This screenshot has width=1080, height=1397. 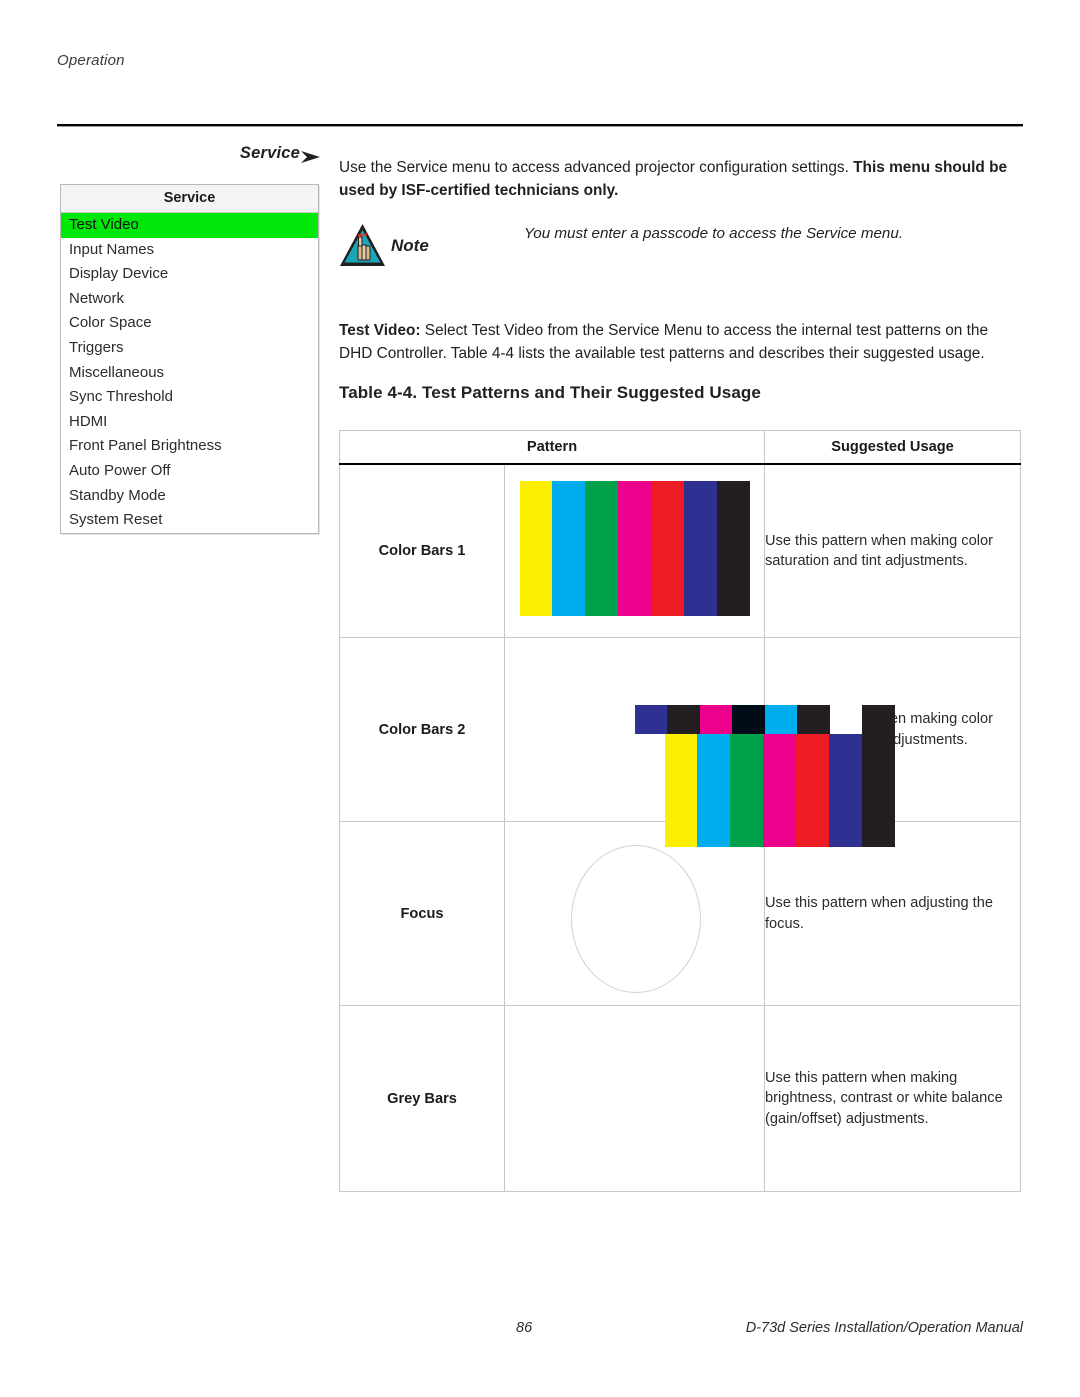 What do you see at coordinates (189, 471) in the screenshot?
I see `osd-item-auto-power-off: Auto Power Off` at bounding box center [189, 471].